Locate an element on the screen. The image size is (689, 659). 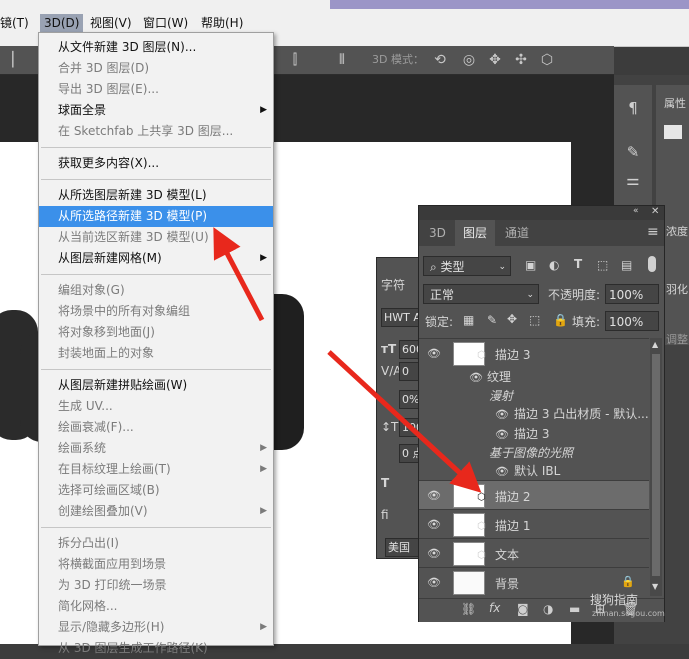
menu-item-group-objects: 编组对象(G) is located at coordinates (156, 290).